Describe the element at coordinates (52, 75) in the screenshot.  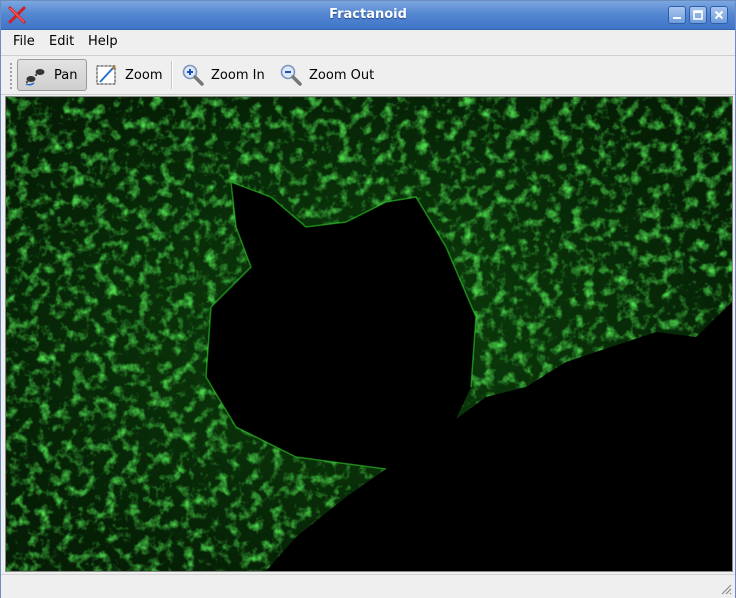
I see `pan-button: Pan` at that location.